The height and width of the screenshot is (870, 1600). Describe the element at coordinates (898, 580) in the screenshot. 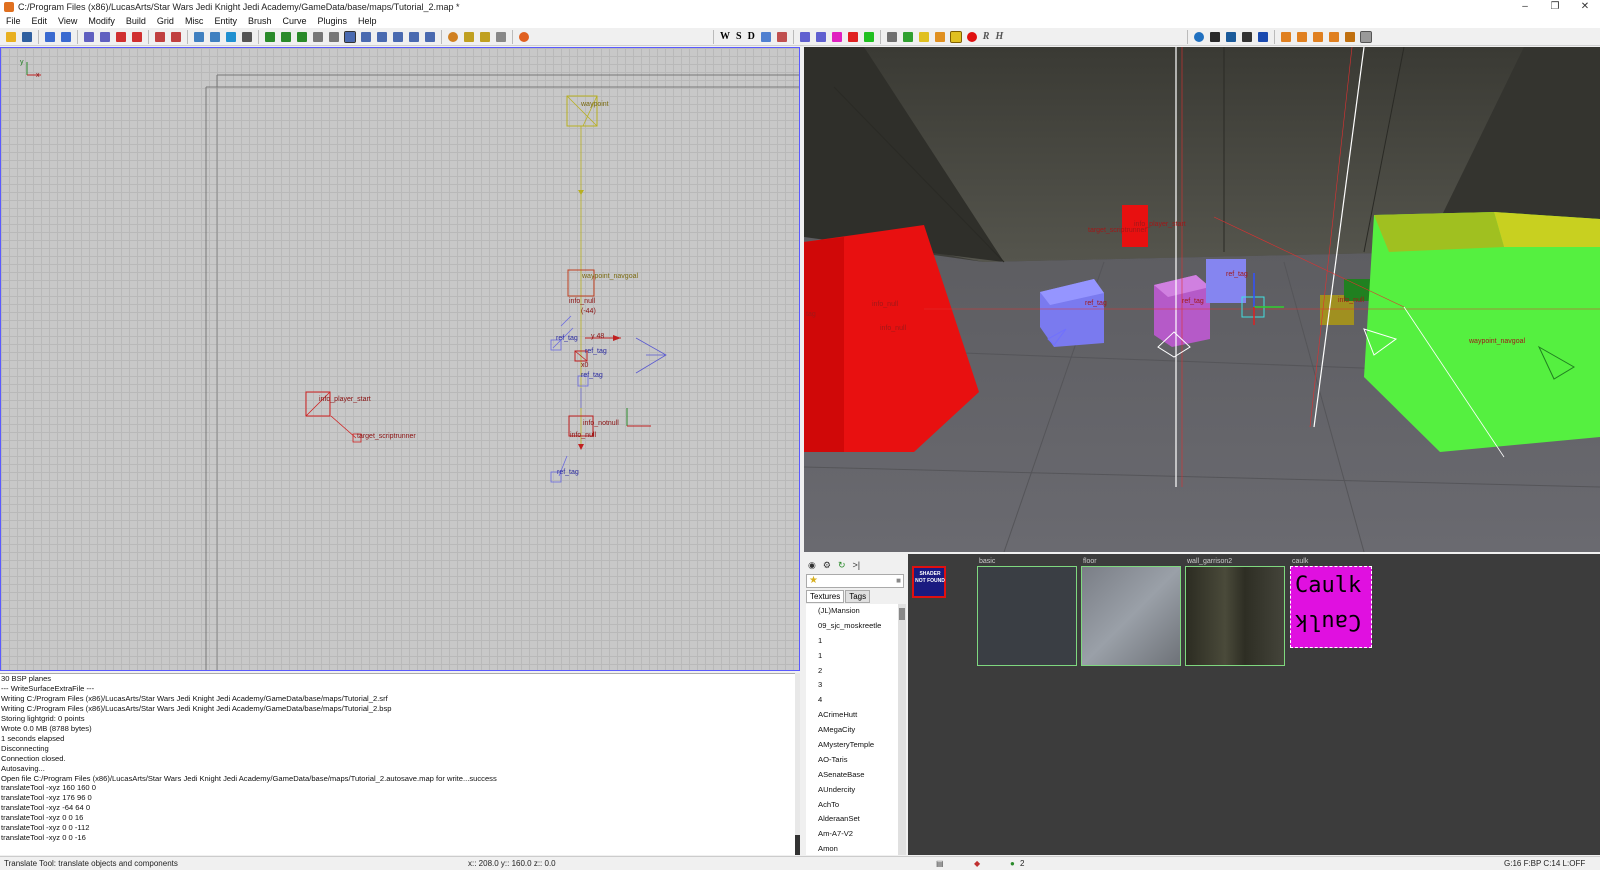

I see `lock-icon: ■` at that location.